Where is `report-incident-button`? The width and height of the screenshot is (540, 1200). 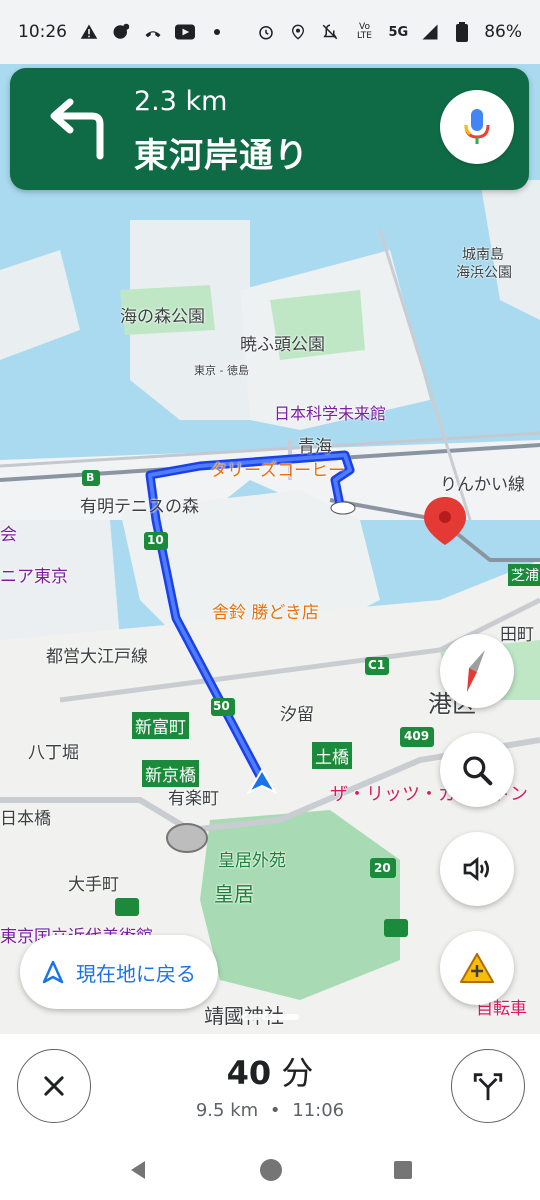 report-incident-button is located at coordinates (477, 968).